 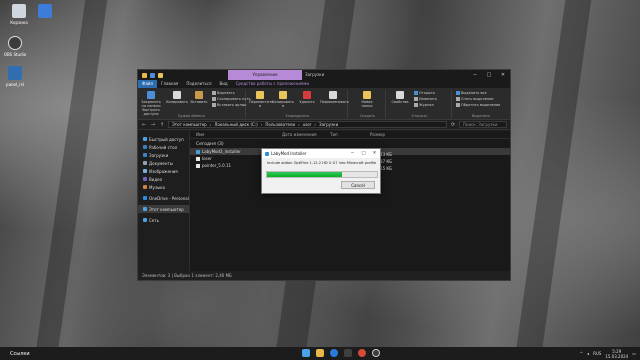 I want to click on column-size: Размер, so click(x=384, y=134).